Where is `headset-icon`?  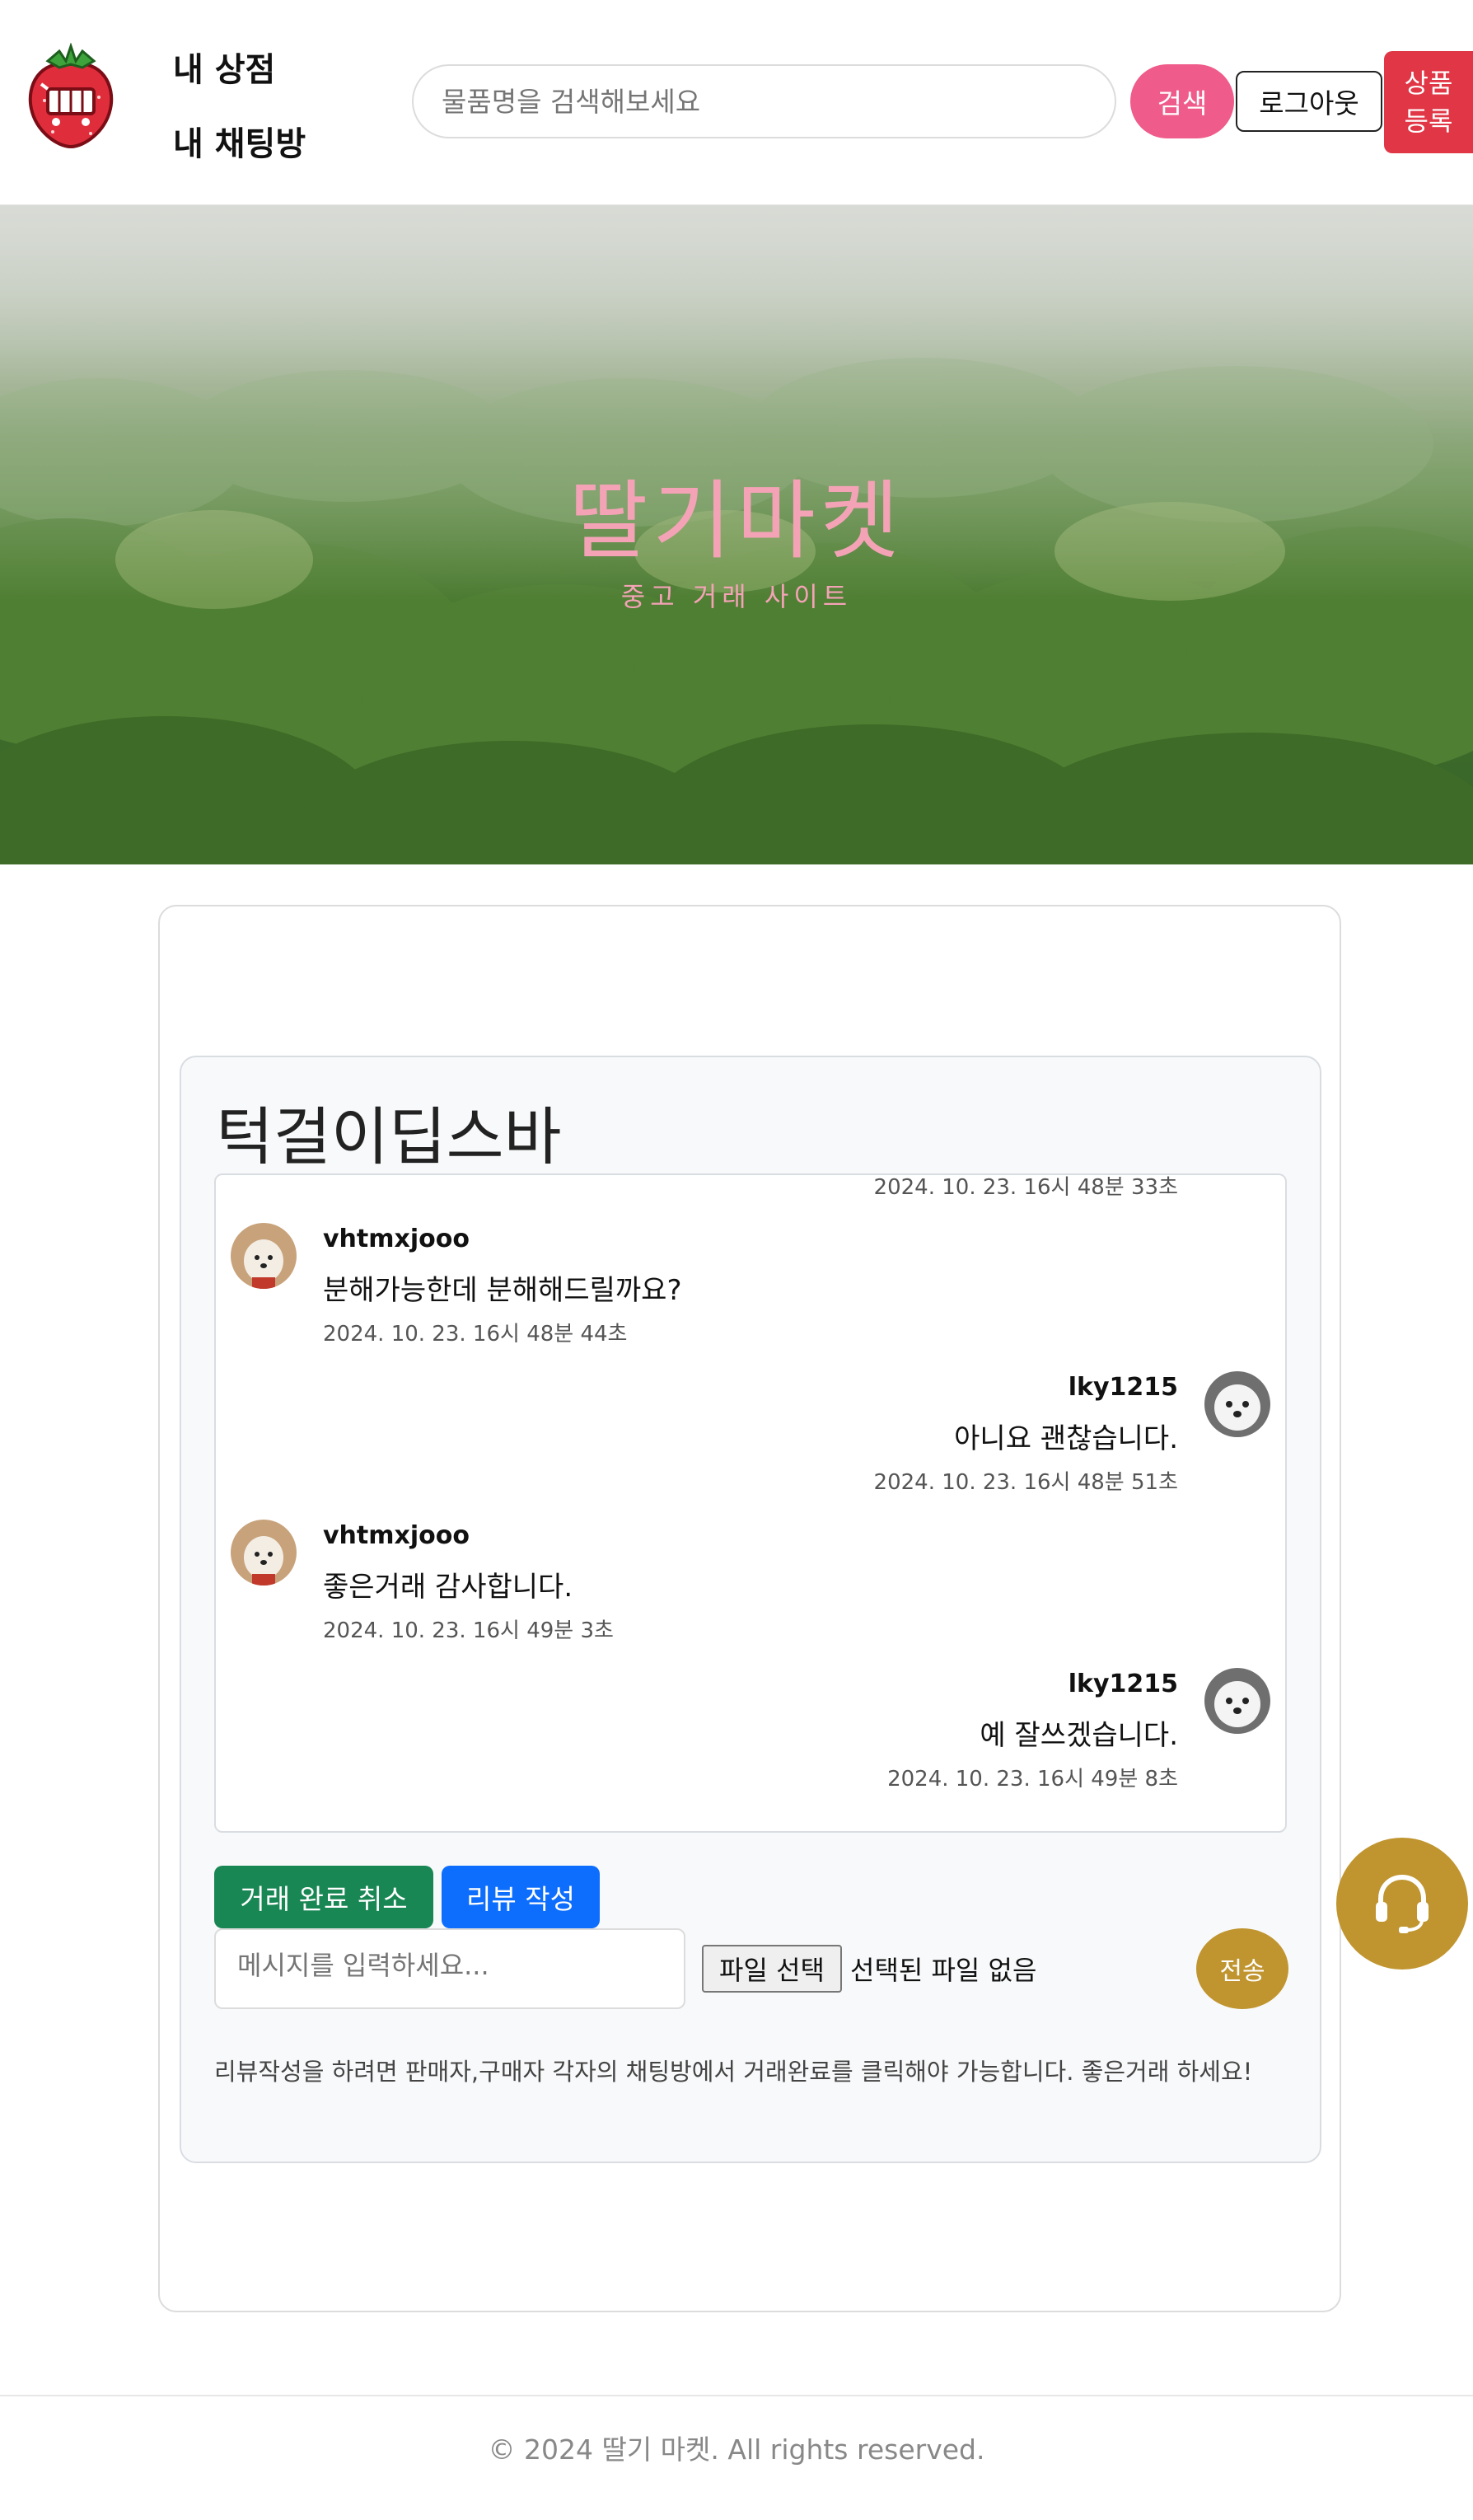
headset-icon is located at coordinates (1402, 1903).